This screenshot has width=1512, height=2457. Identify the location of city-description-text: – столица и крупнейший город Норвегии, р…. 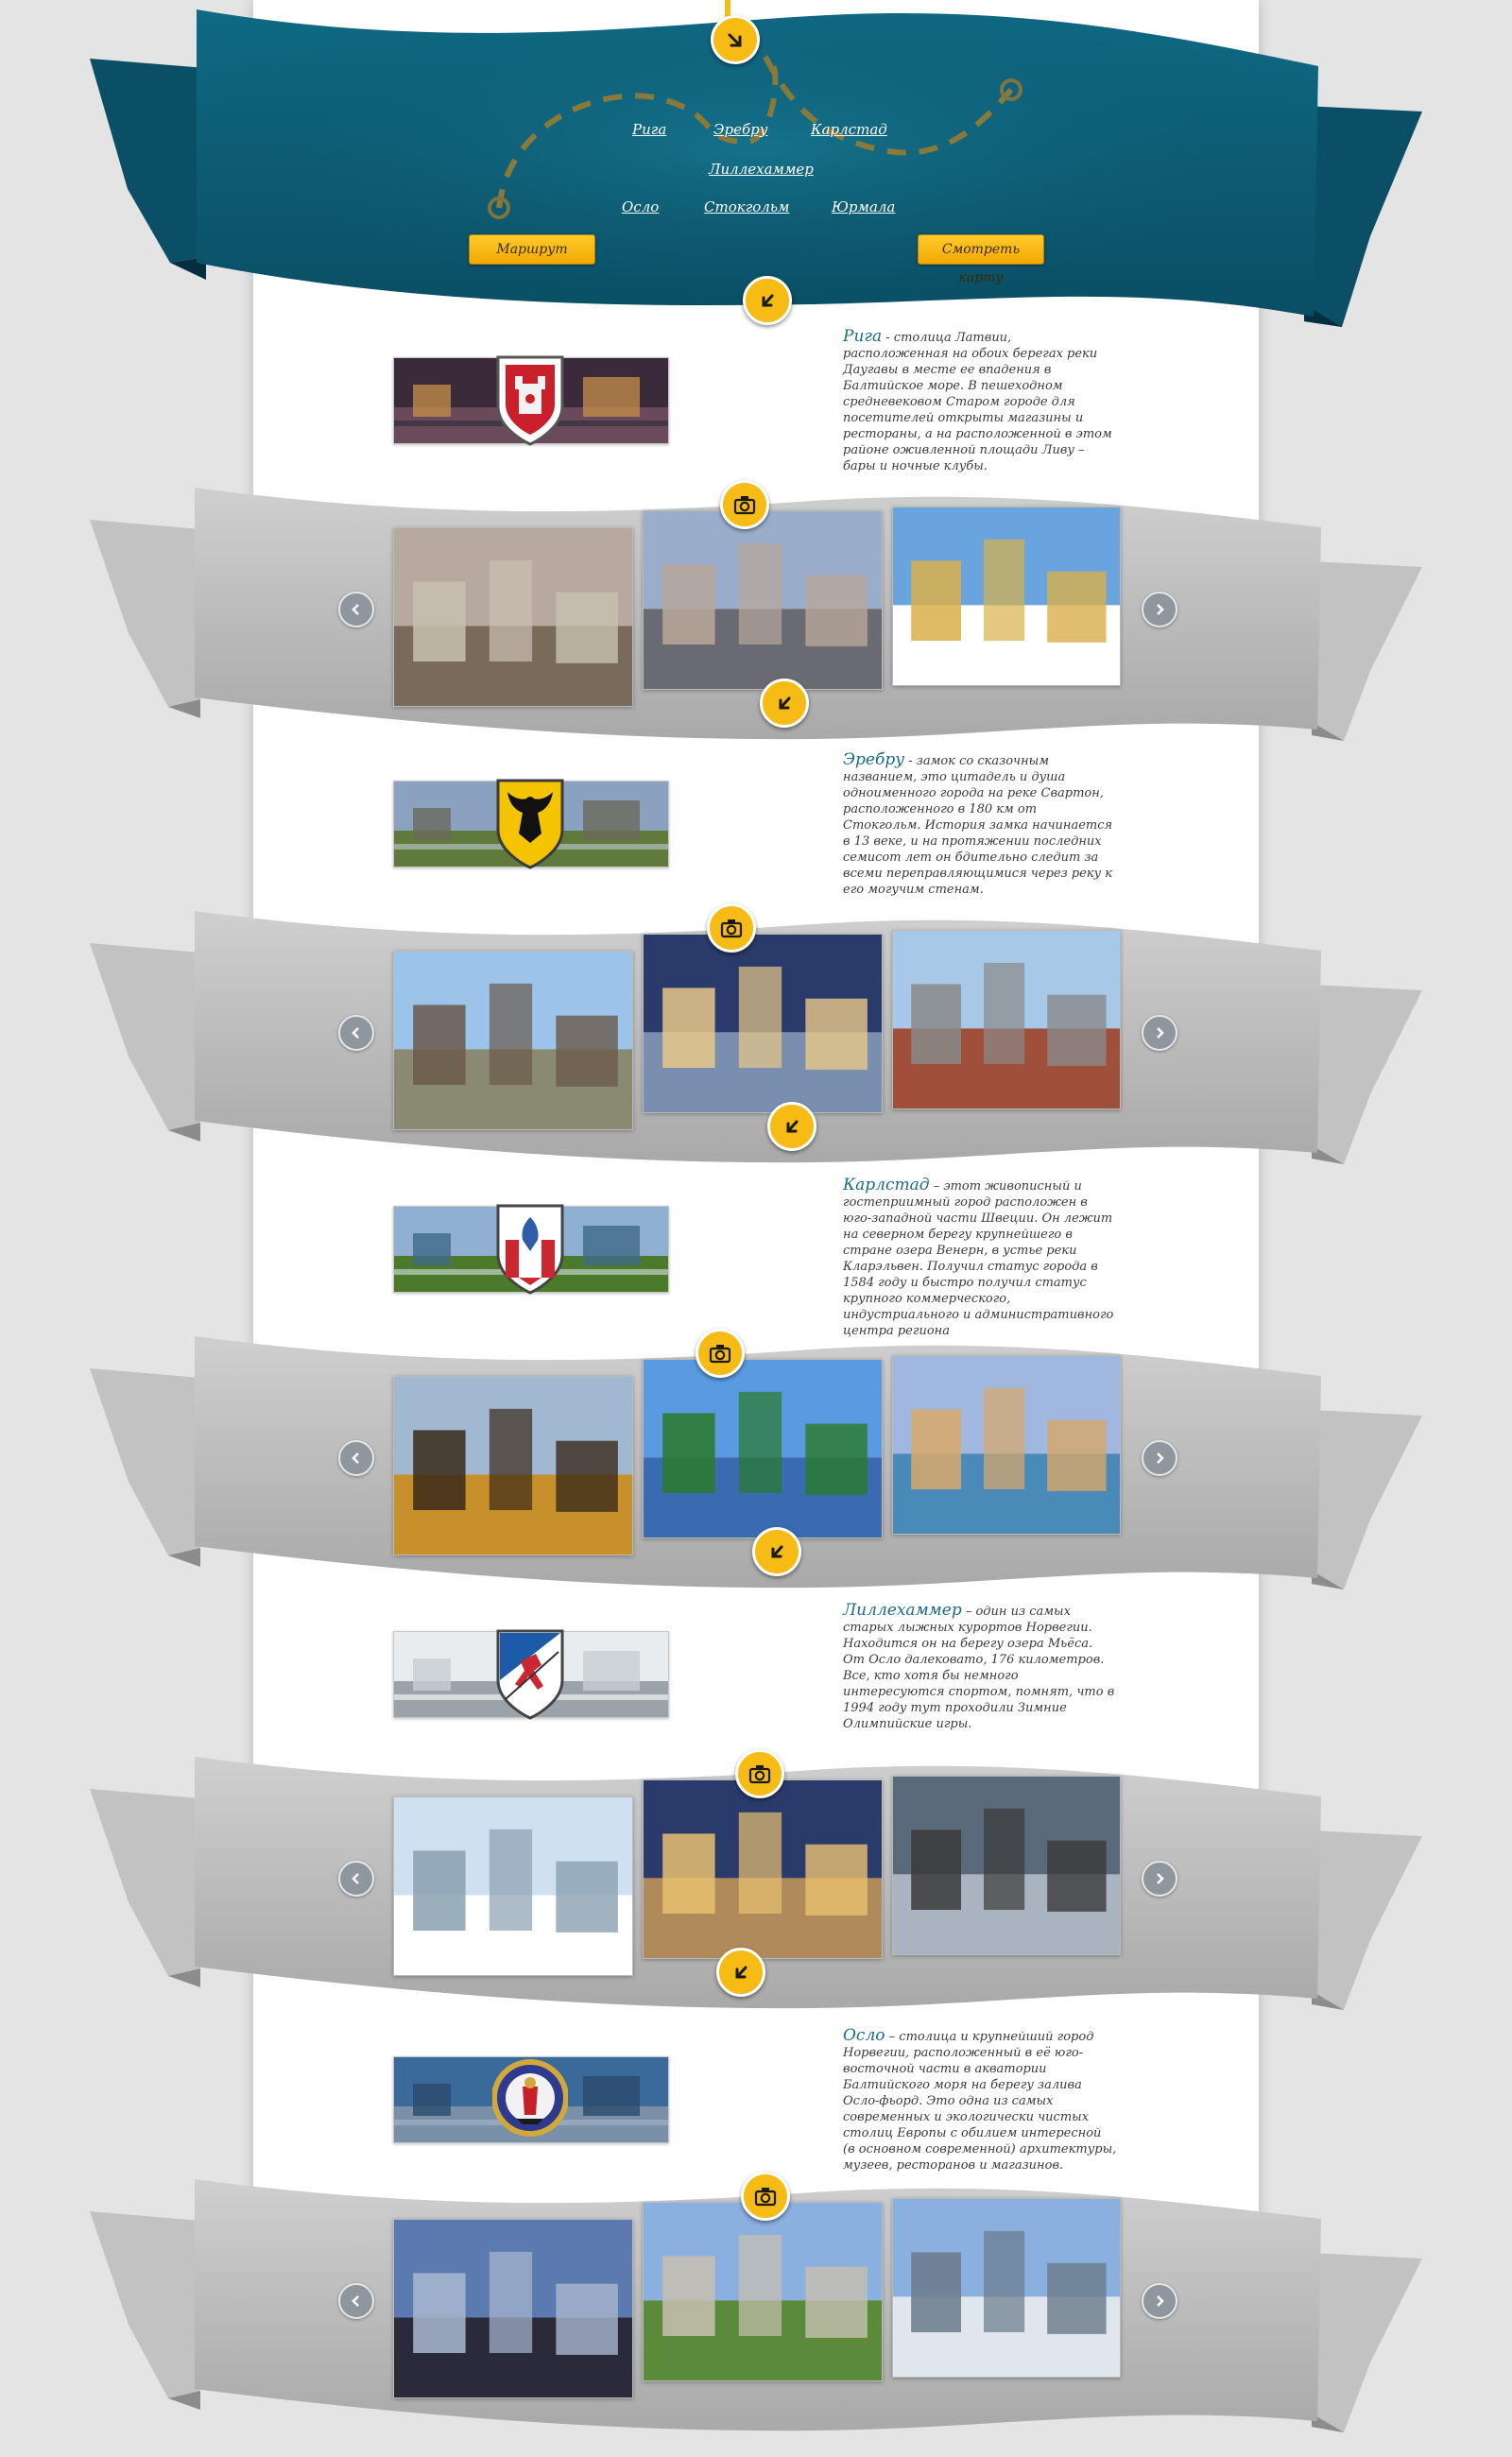
(980, 2101).